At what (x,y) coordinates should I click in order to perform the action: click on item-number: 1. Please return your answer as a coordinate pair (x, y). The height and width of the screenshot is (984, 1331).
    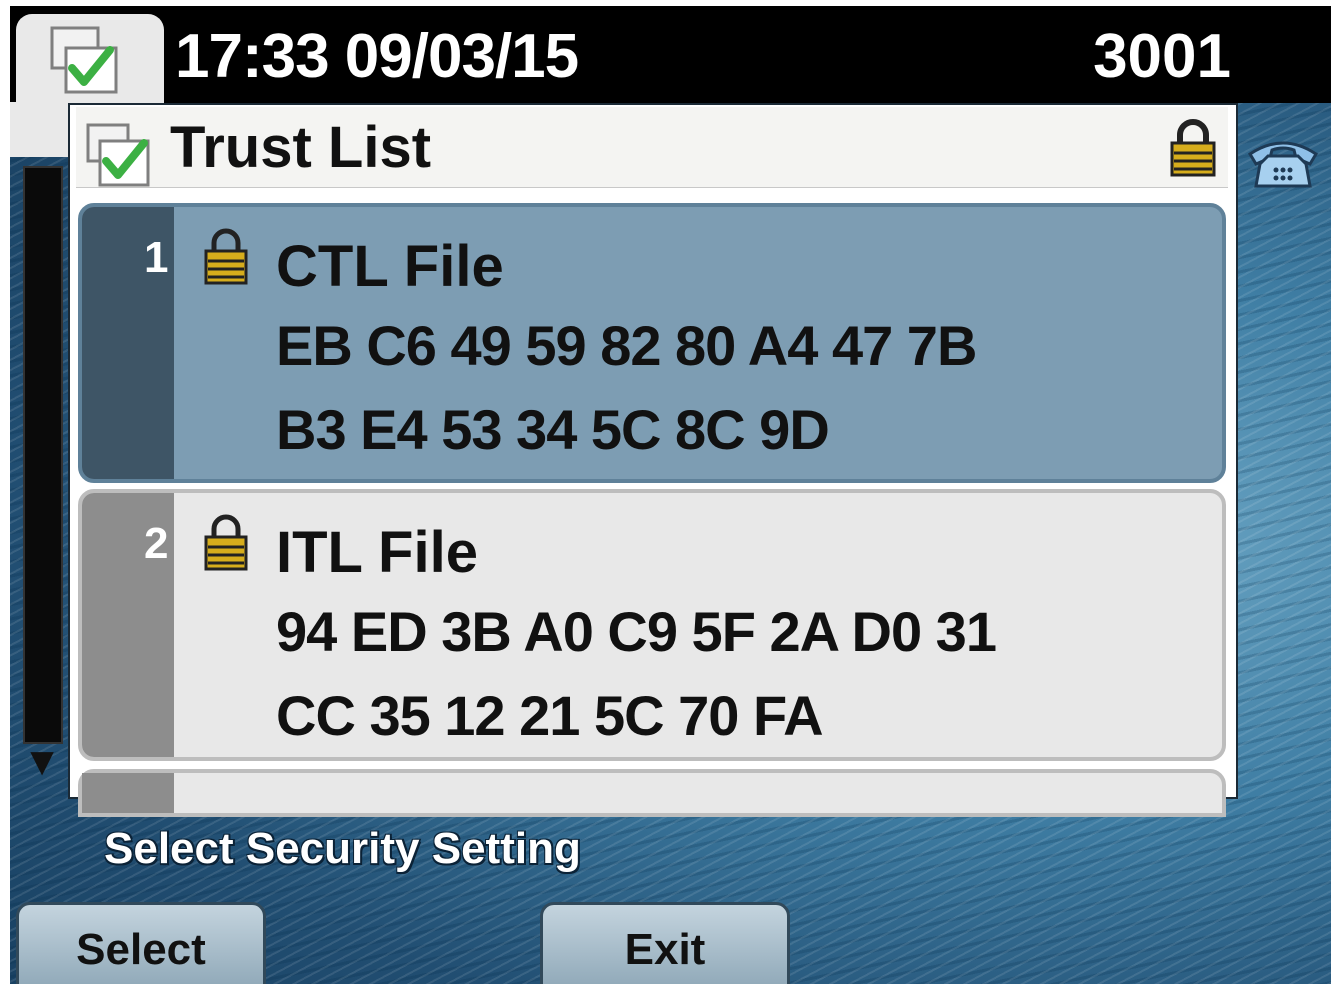
    Looking at the image, I should click on (156, 257).